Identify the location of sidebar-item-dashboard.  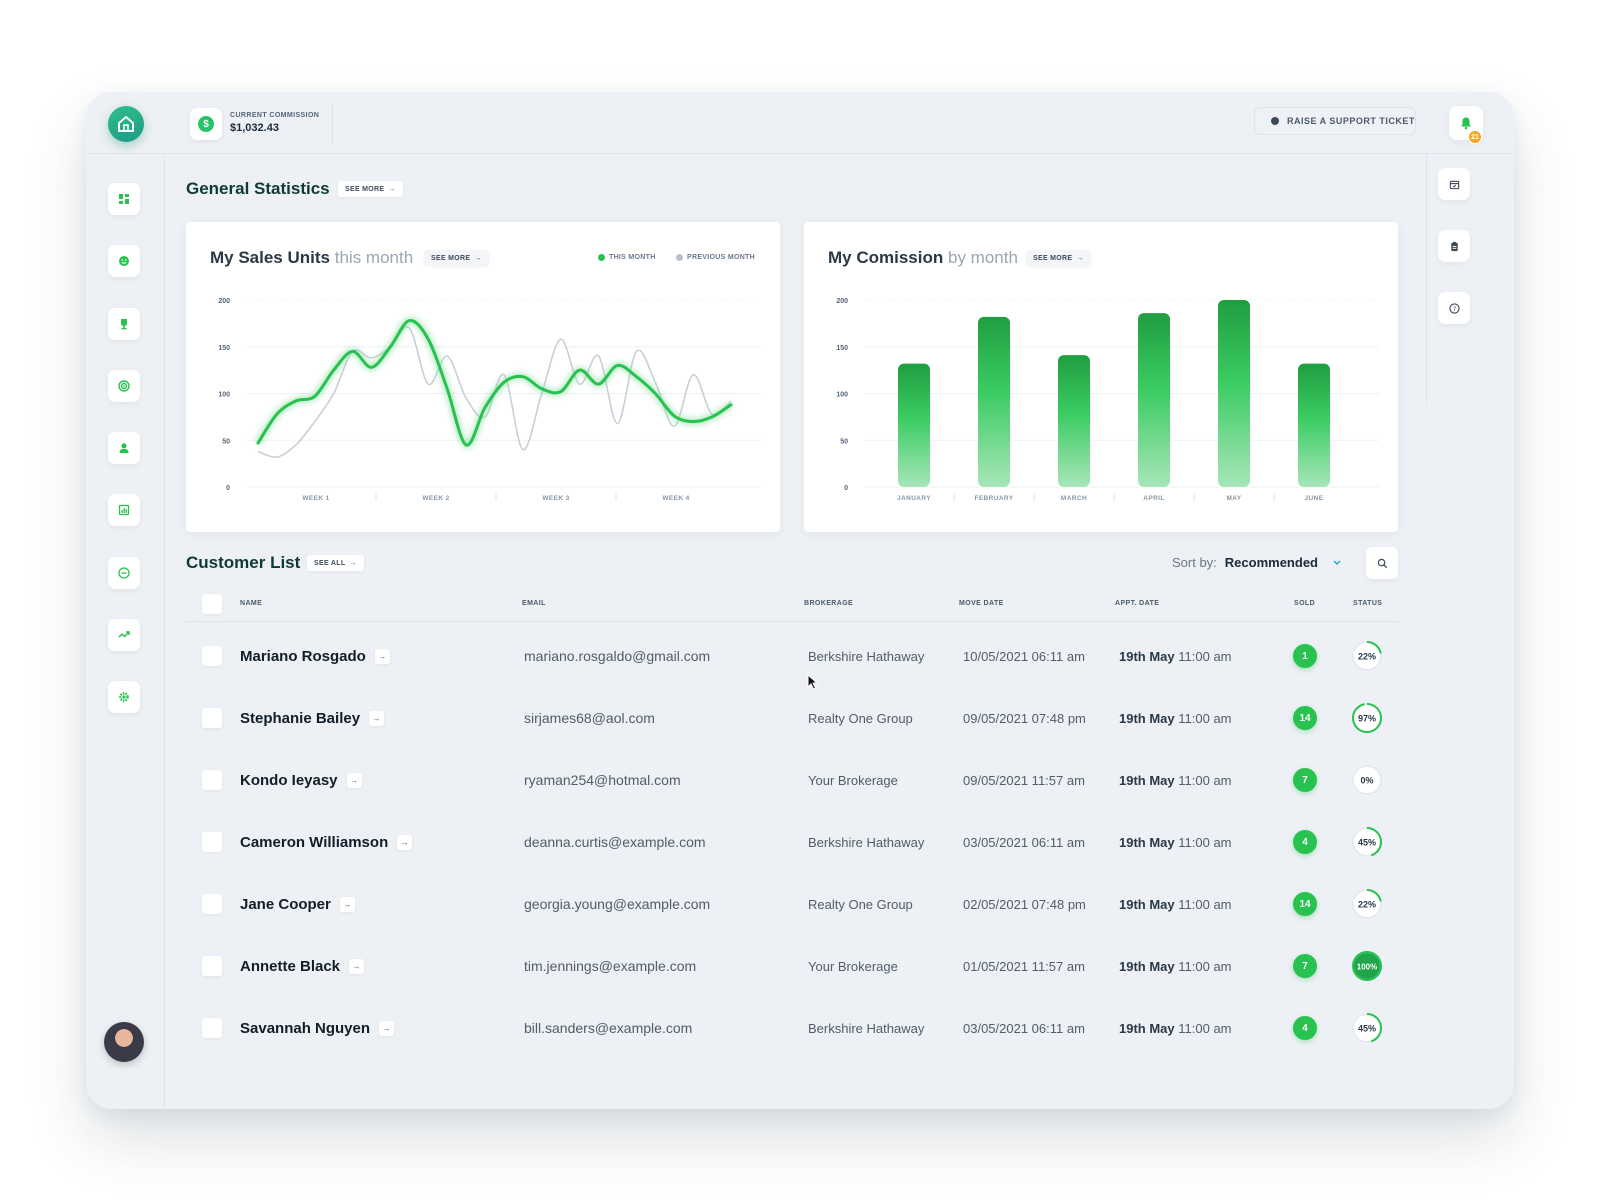
(124, 199).